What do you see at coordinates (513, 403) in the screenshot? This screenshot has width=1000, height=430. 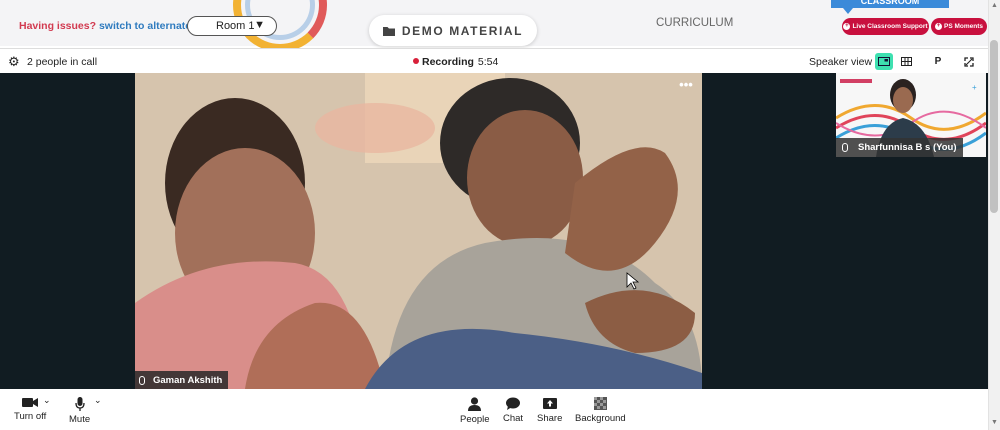 I see `chat-icon` at bounding box center [513, 403].